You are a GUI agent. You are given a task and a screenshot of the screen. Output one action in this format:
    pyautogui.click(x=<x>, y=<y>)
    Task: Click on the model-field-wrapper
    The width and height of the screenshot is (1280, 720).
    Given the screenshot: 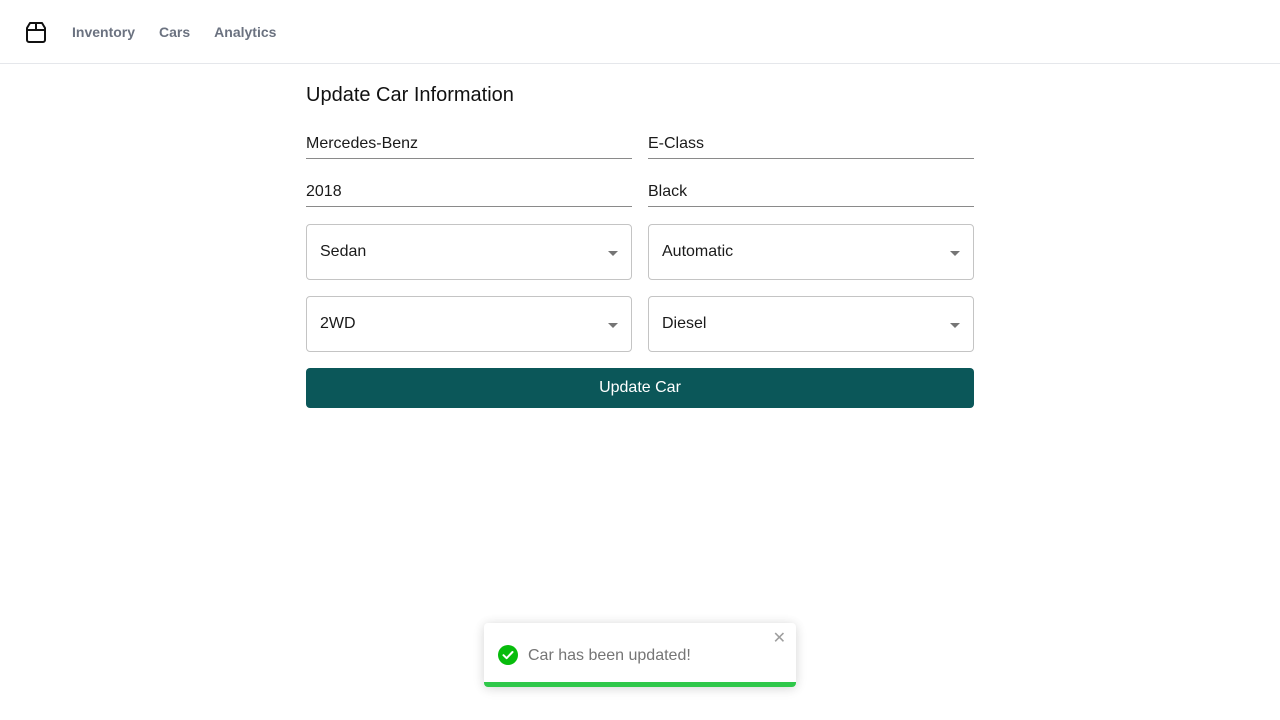 What is the action you would take?
    pyautogui.click(x=811, y=141)
    